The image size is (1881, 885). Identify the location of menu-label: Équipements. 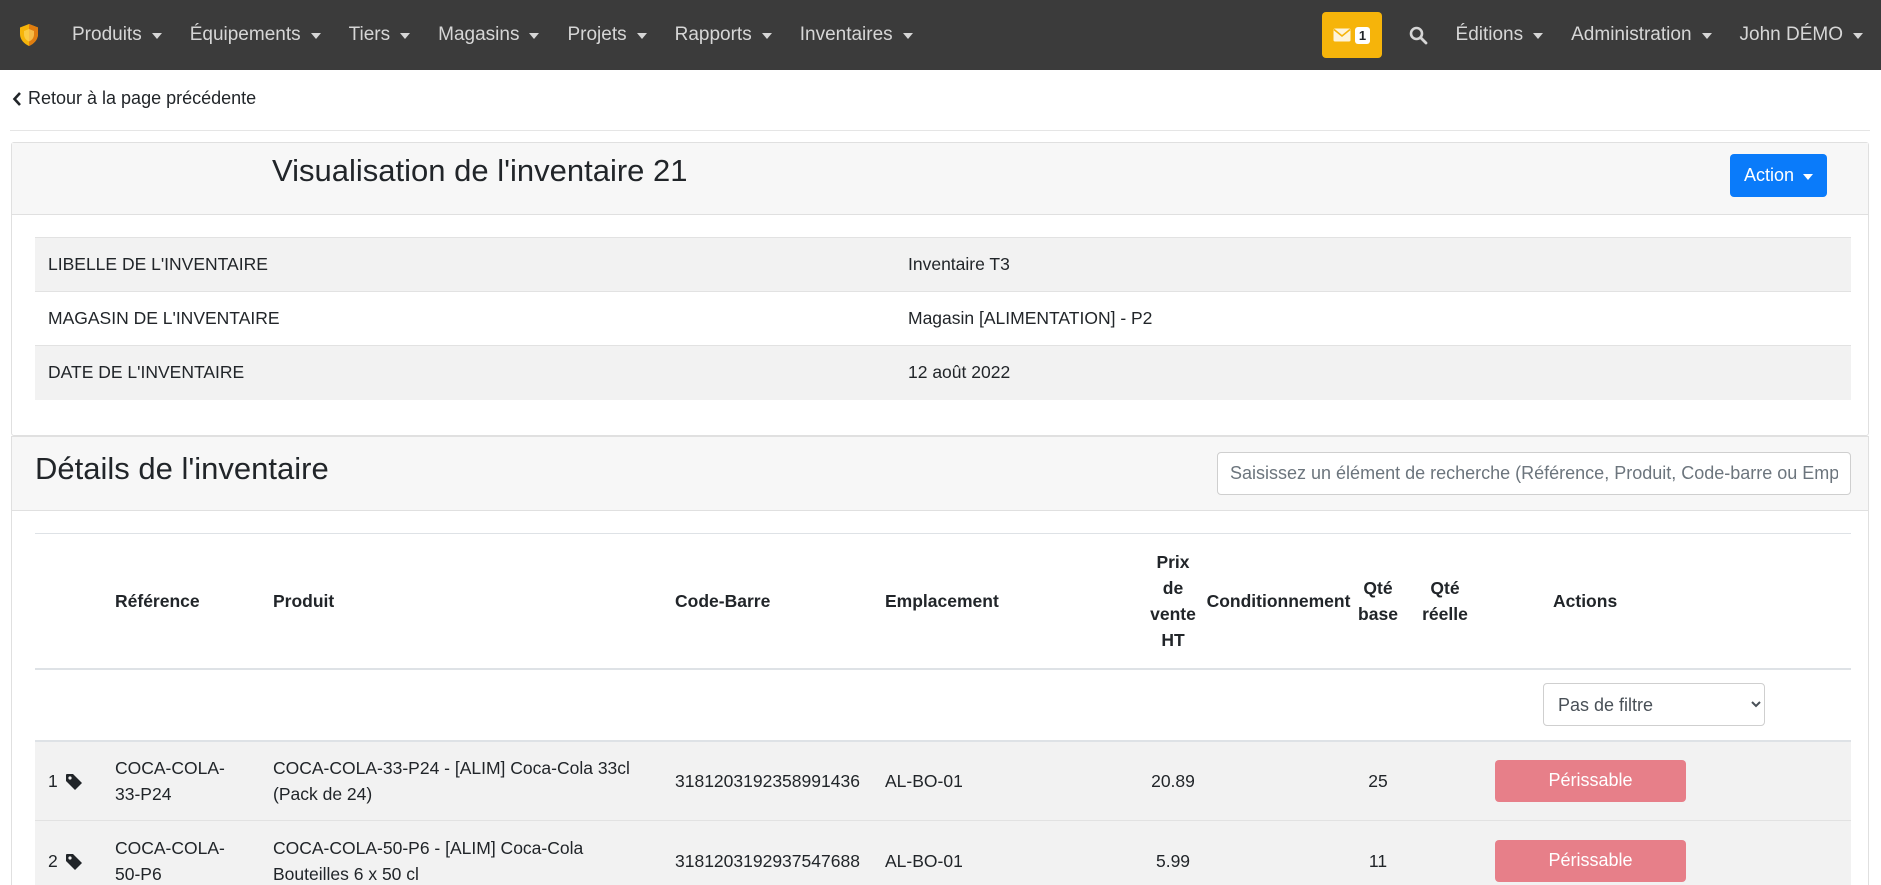
(245, 34).